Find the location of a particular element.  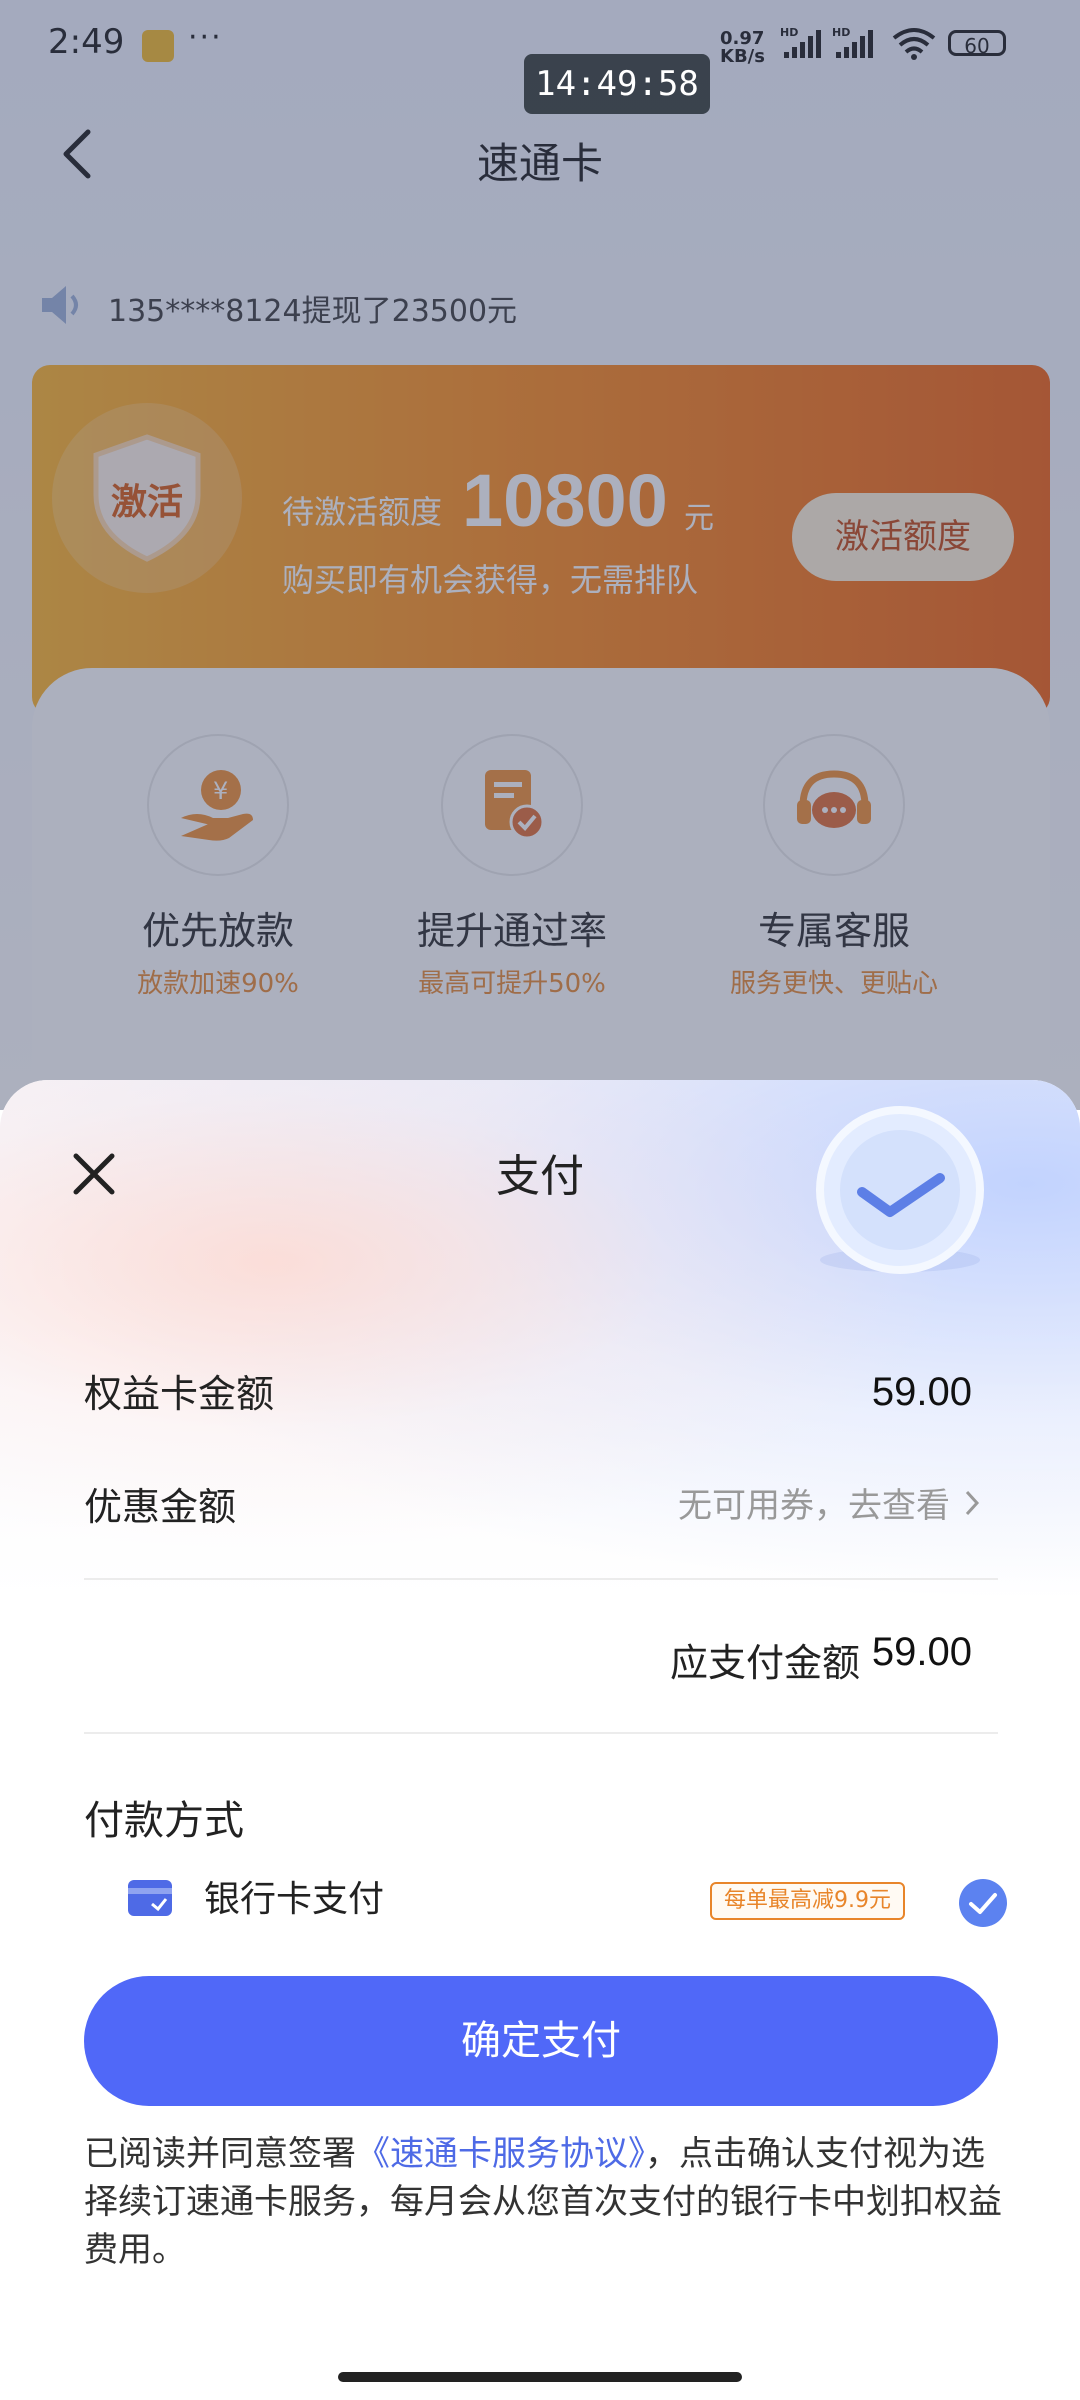

bank-card-icon is located at coordinates (150, 1898).